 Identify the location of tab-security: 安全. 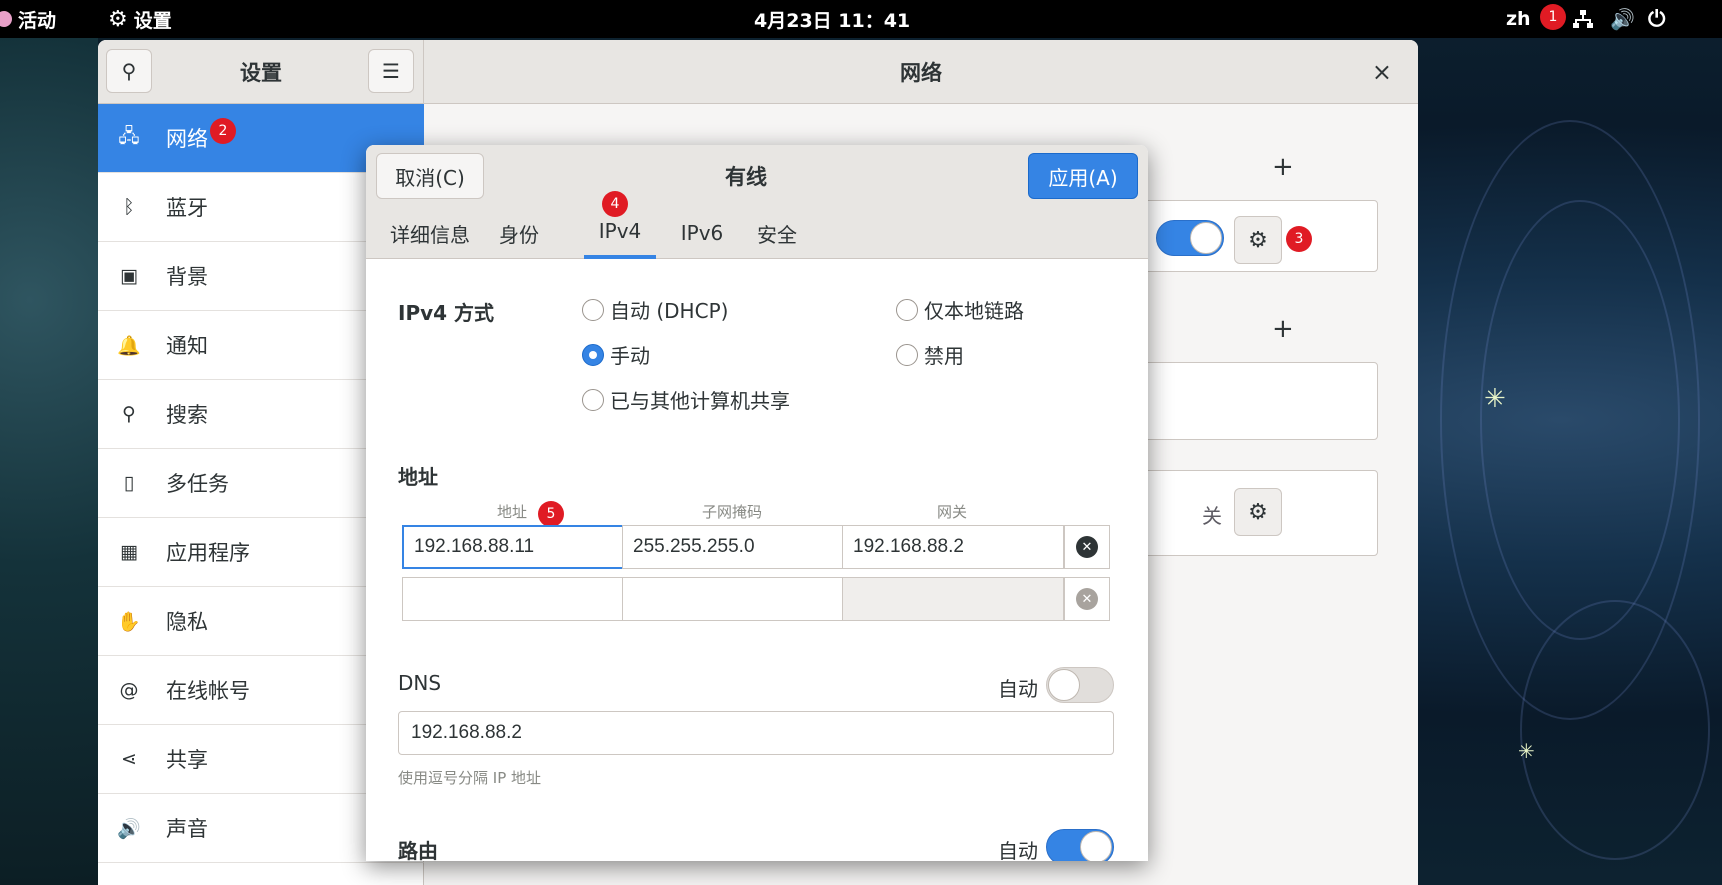
(777, 233).